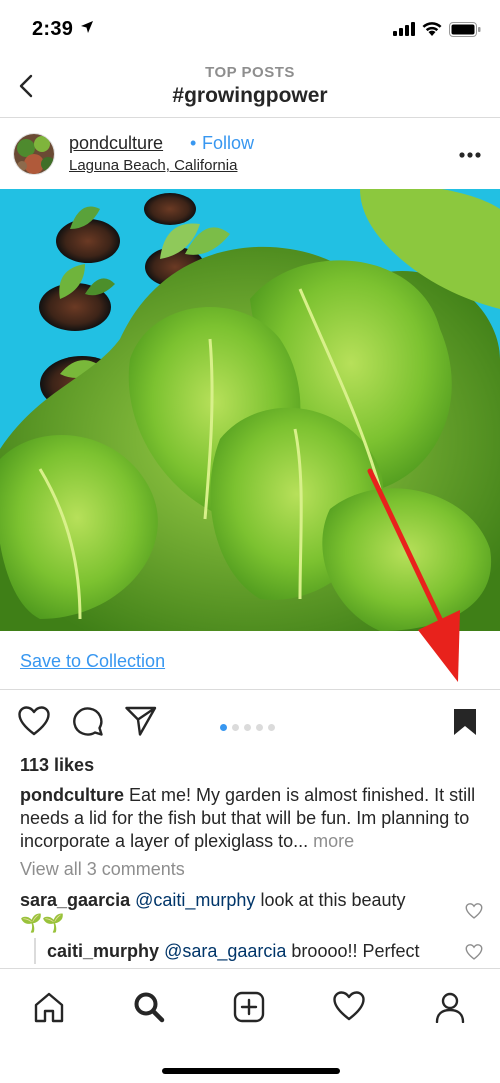 This screenshot has width=500, height=1083. Describe the element at coordinates (153, 165) in the screenshot. I see `post-location: Laguna Beach, California` at that location.